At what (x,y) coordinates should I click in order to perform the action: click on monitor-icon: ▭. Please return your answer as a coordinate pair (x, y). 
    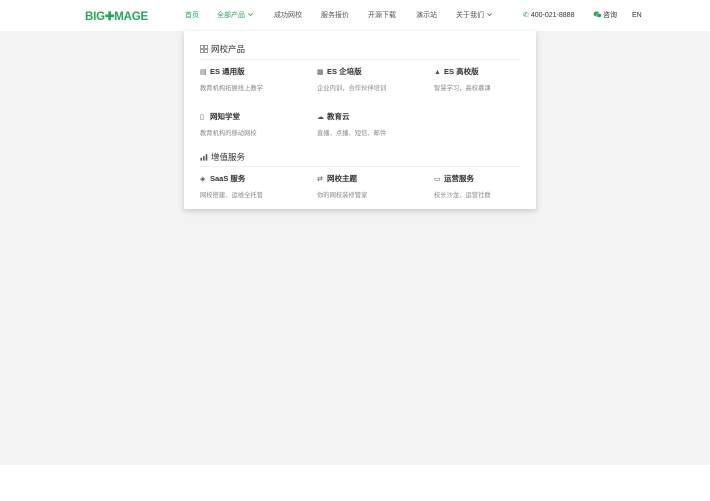
    Looking at the image, I should click on (437, 179).